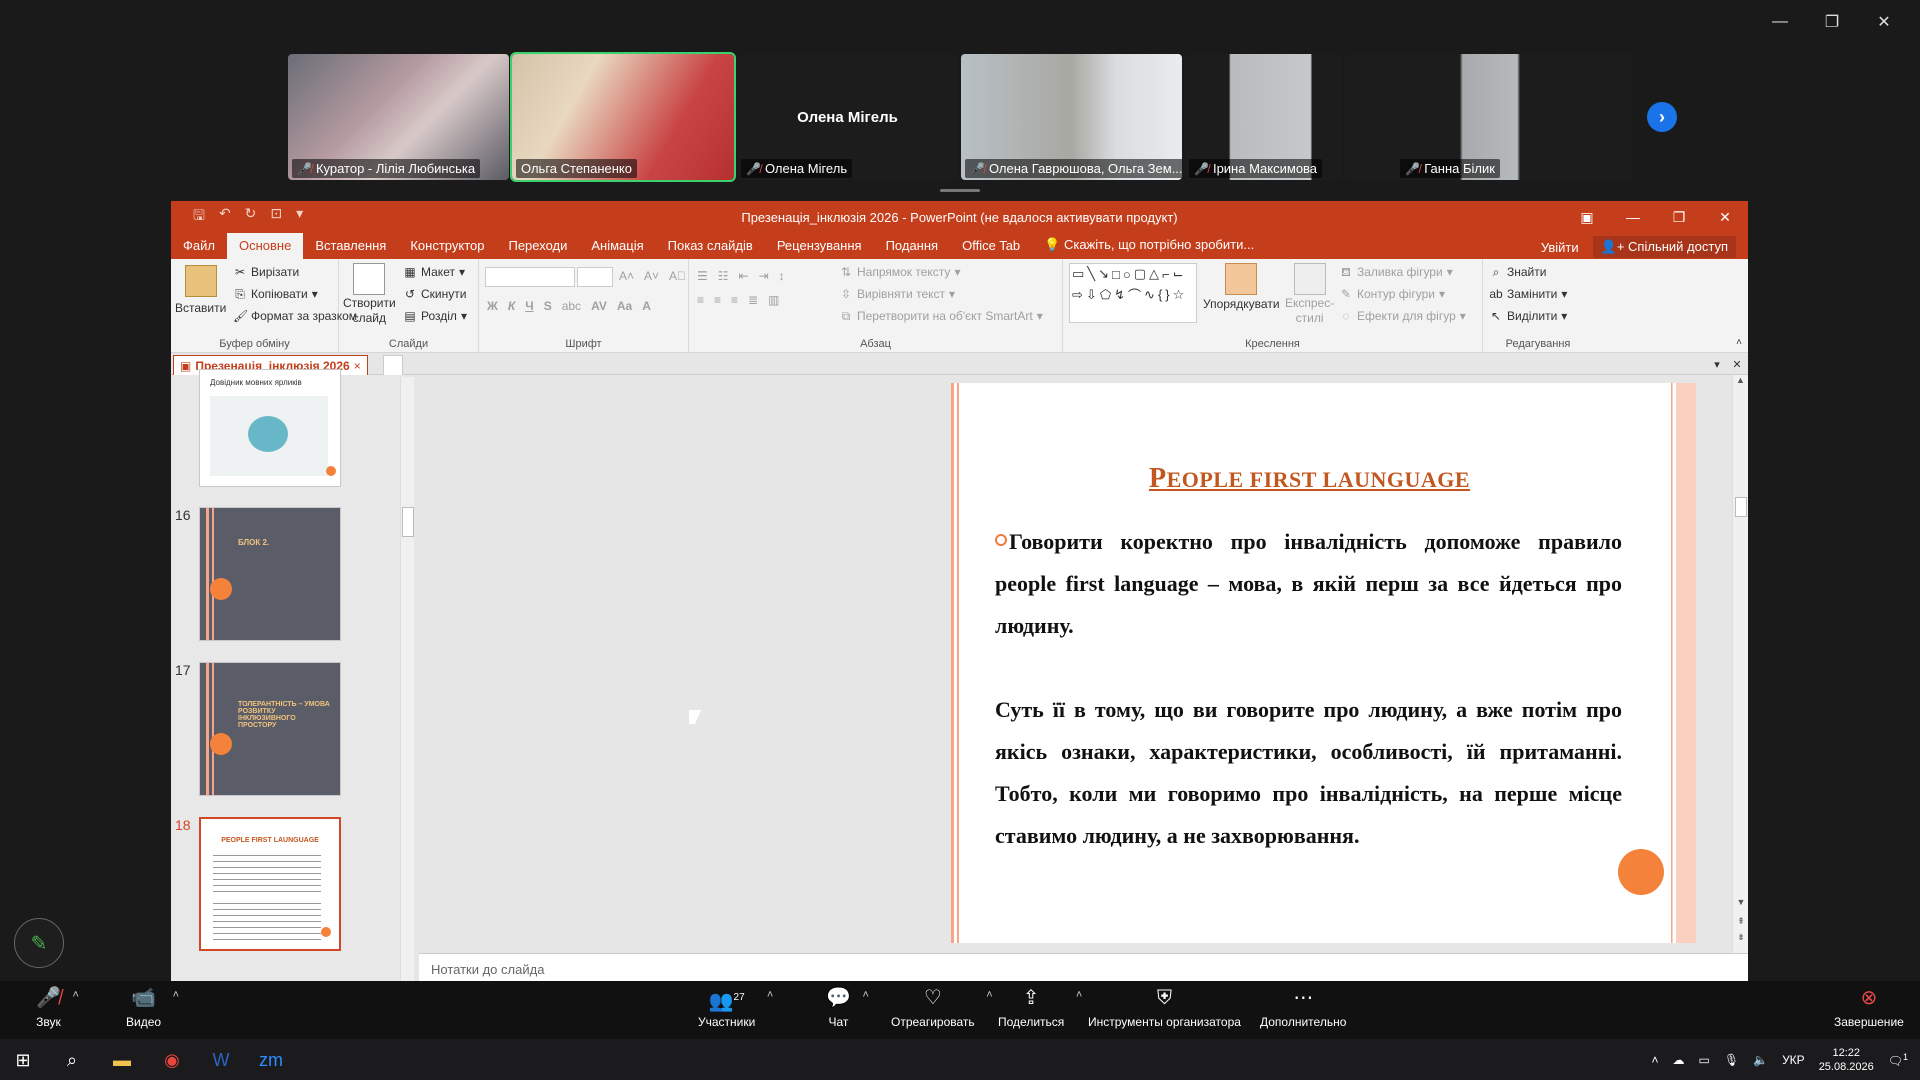 The image size is (1920, 1080). What do you see at coordinates (530, 277) in the screenshot?
I see `font-name-input` at bounding box center [530, 277].